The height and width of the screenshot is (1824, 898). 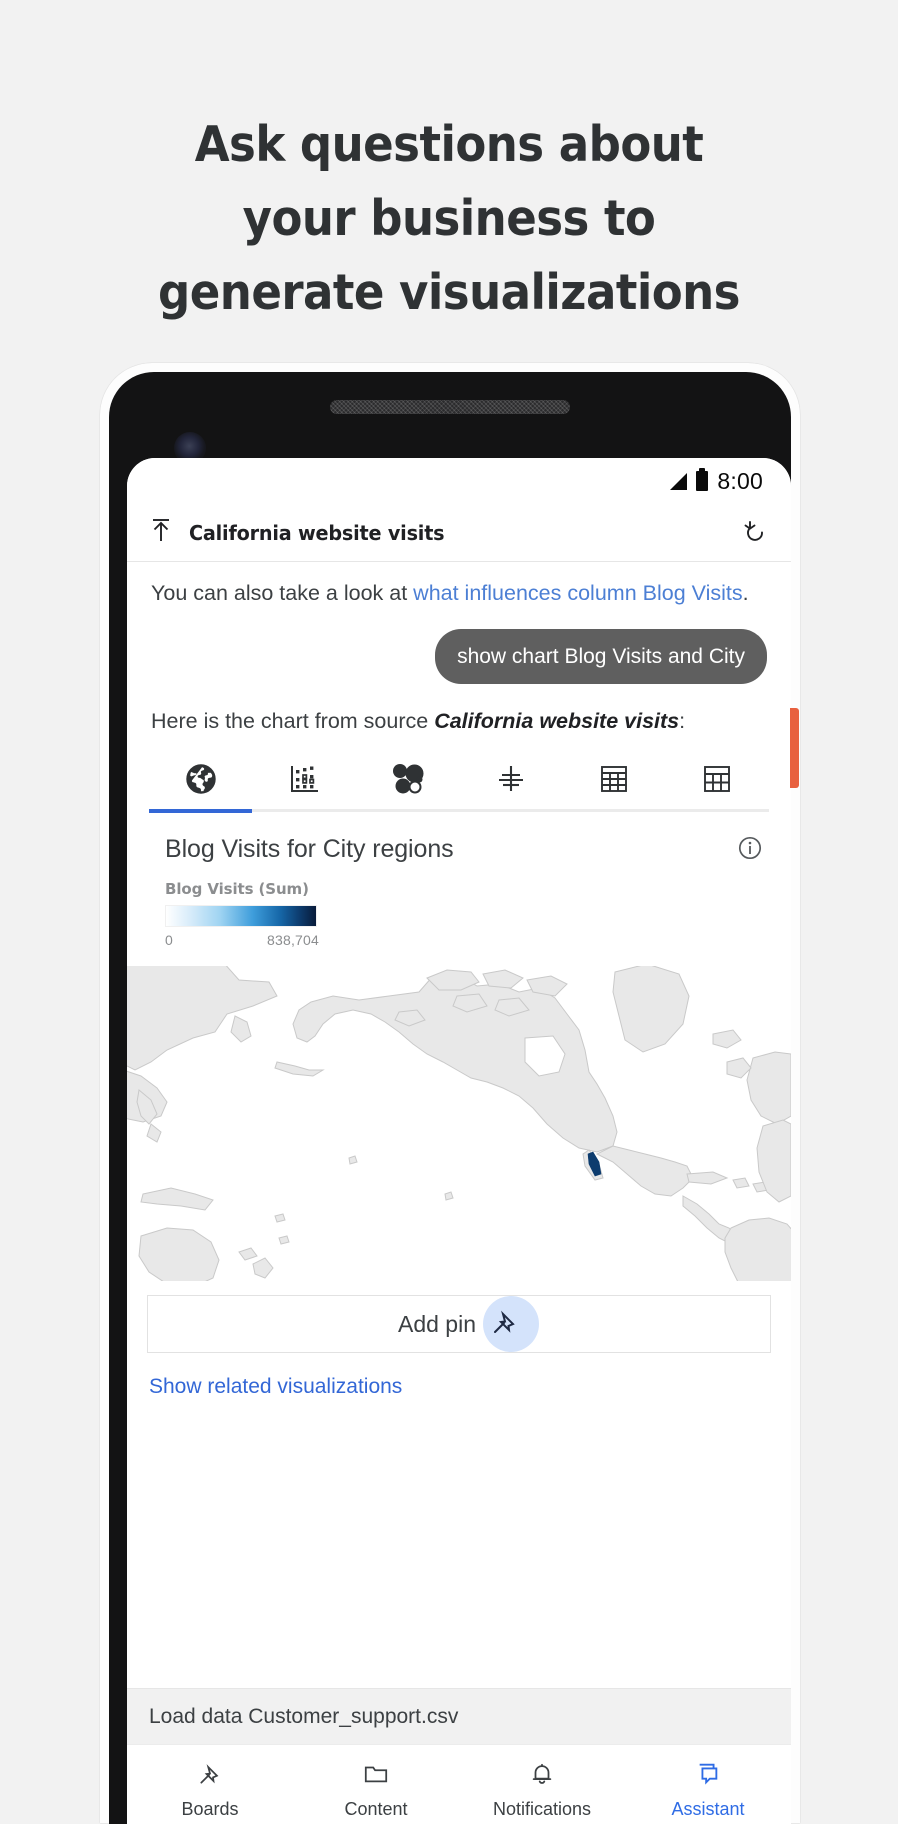 I want to click on tab-data-table, so click(x=717, y=786).